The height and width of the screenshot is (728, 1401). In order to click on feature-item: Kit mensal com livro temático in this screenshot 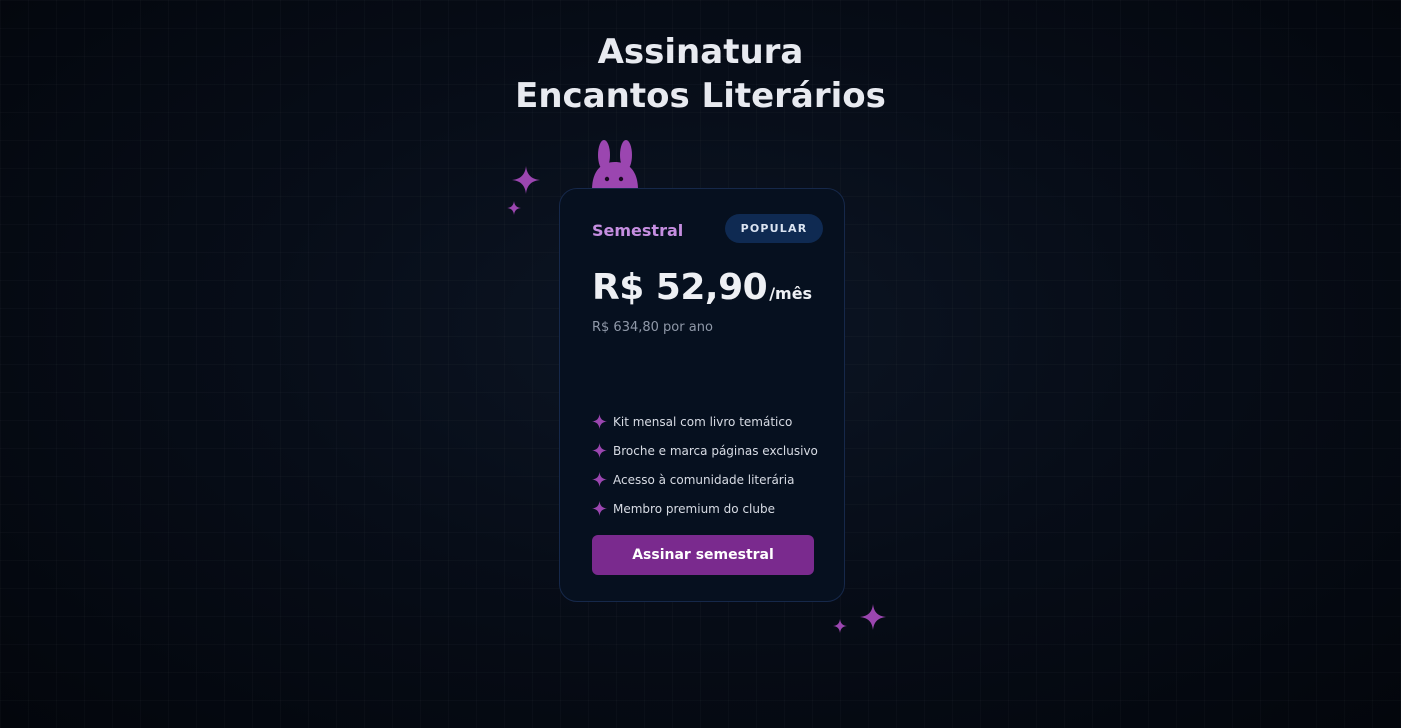, I will do `click(705, 421)`.